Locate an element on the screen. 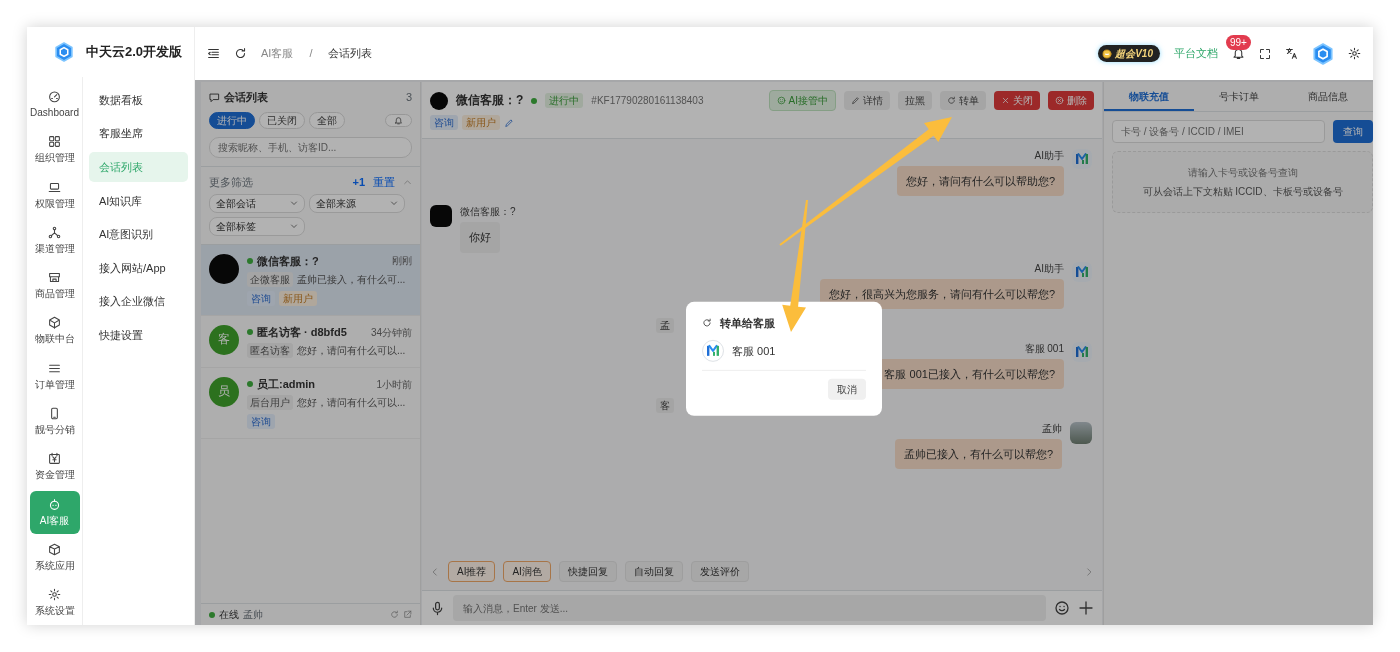 The height and width of the screenshot is (652, 1400). rail-item: 渠道管理 is located at coordinates (54, 240).